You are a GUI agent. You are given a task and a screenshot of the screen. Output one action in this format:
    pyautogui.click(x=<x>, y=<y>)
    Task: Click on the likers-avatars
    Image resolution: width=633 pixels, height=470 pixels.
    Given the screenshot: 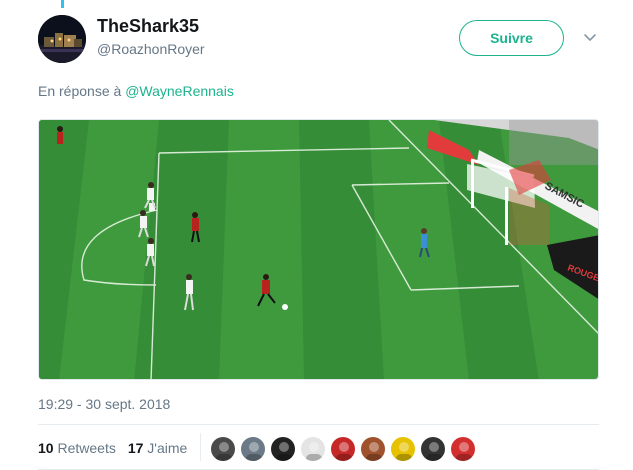 What is the action you would take?
    pyautogui.click(x=343, y=449)
    